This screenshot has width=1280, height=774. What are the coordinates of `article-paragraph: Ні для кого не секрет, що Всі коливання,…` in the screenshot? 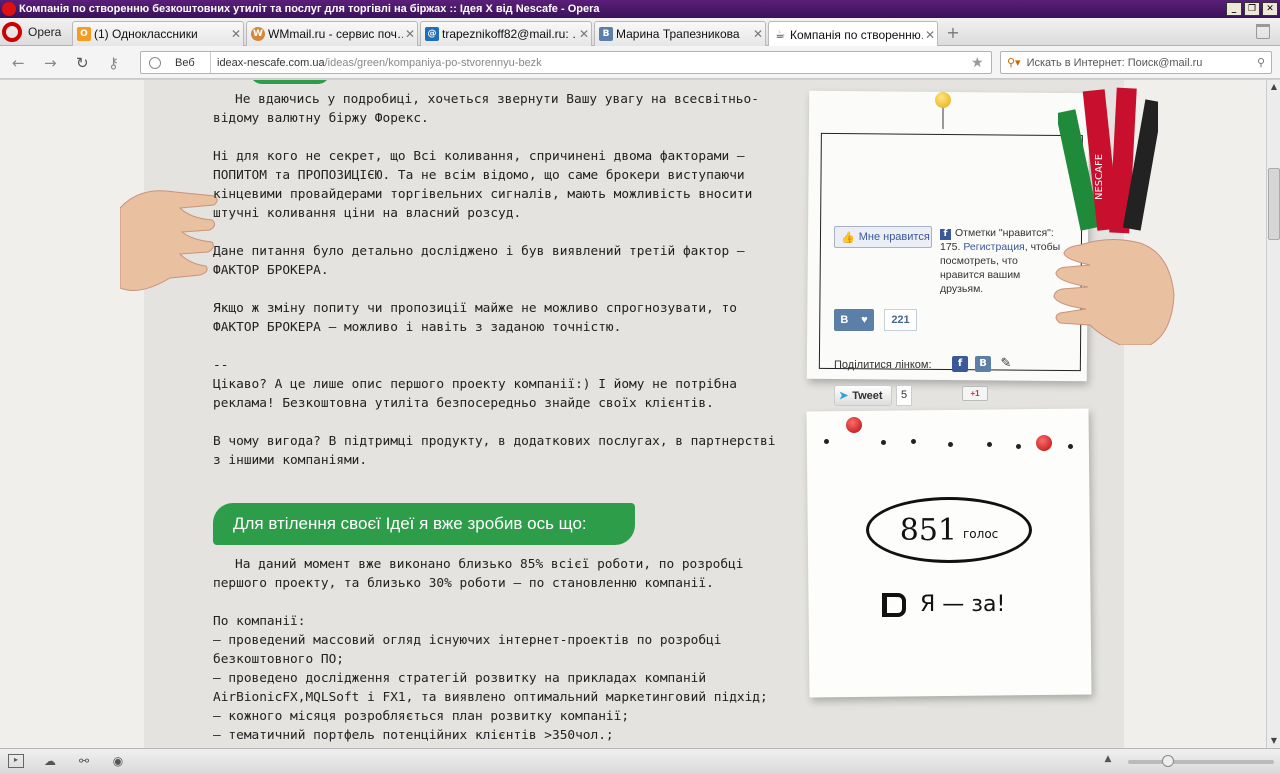 It's located at (483, 185).